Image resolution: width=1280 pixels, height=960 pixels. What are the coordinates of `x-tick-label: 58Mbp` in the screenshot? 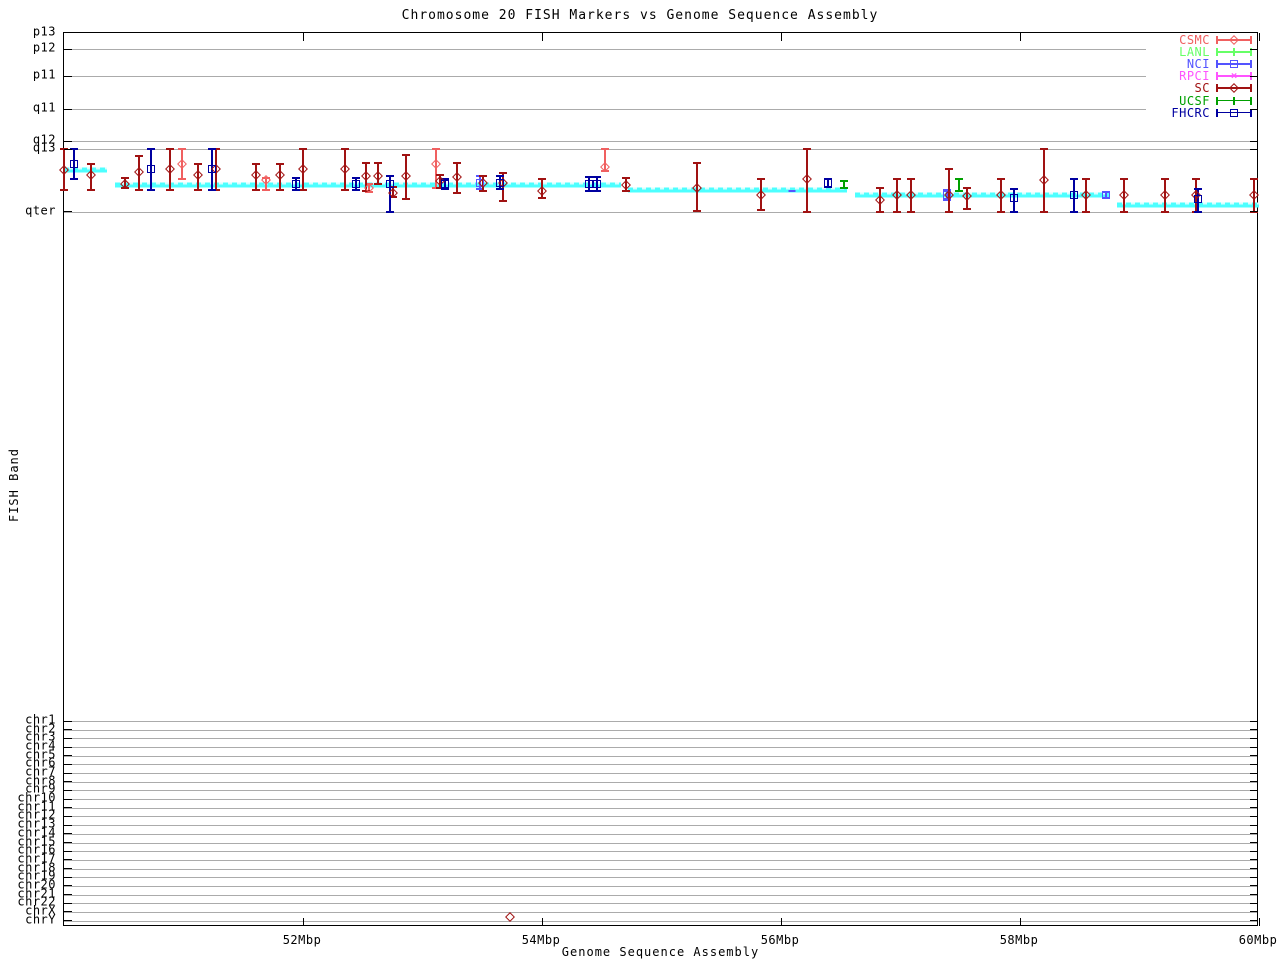 It's located at (1019, 940).